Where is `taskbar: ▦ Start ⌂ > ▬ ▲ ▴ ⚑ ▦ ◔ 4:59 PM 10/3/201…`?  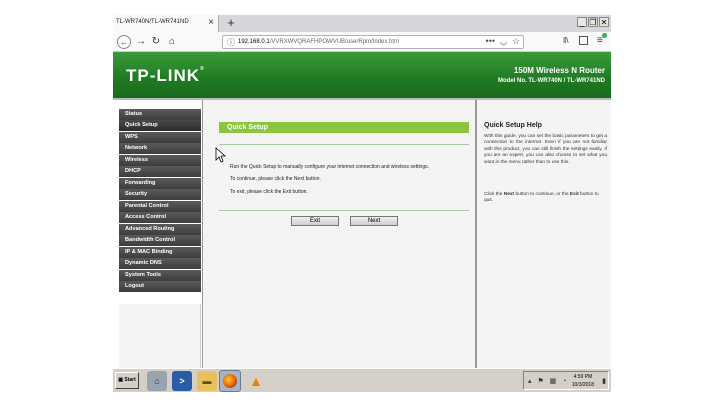
taskbar: ▦ Start ⌂ > ▬ ▲ ▴ ⚑ ▦ ◔ 4:59 PM 10/3/201… is located at coordinates (362, 380).